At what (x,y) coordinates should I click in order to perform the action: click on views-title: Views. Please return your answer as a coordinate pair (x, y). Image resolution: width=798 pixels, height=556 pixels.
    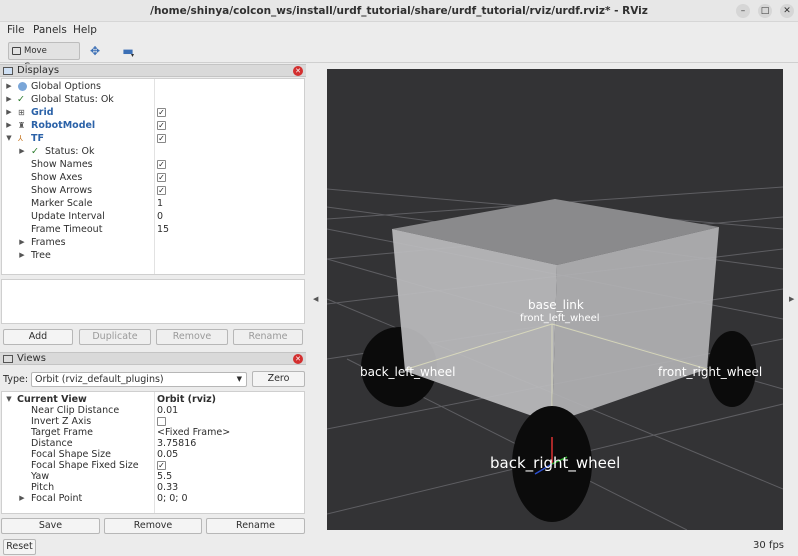
    Looking at the image, I should click on (31, 358).